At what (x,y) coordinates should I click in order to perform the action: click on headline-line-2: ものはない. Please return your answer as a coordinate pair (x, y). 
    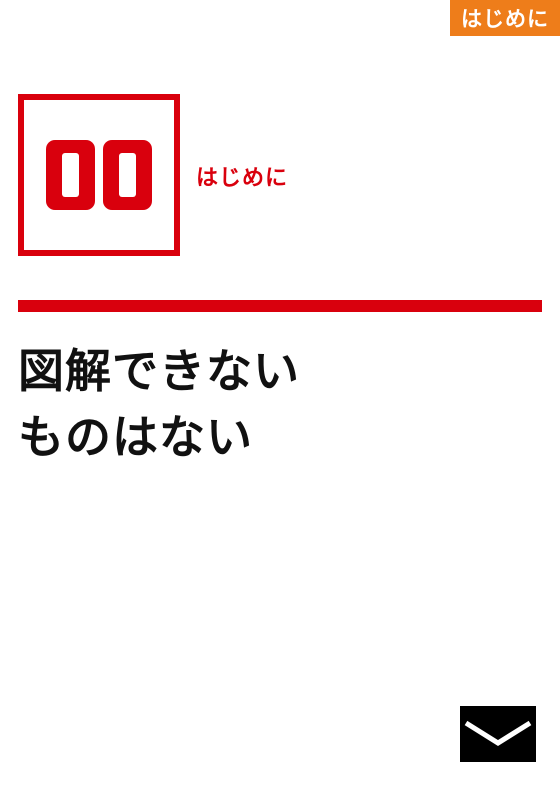
    Looking at the image, I should click on (135, 437).